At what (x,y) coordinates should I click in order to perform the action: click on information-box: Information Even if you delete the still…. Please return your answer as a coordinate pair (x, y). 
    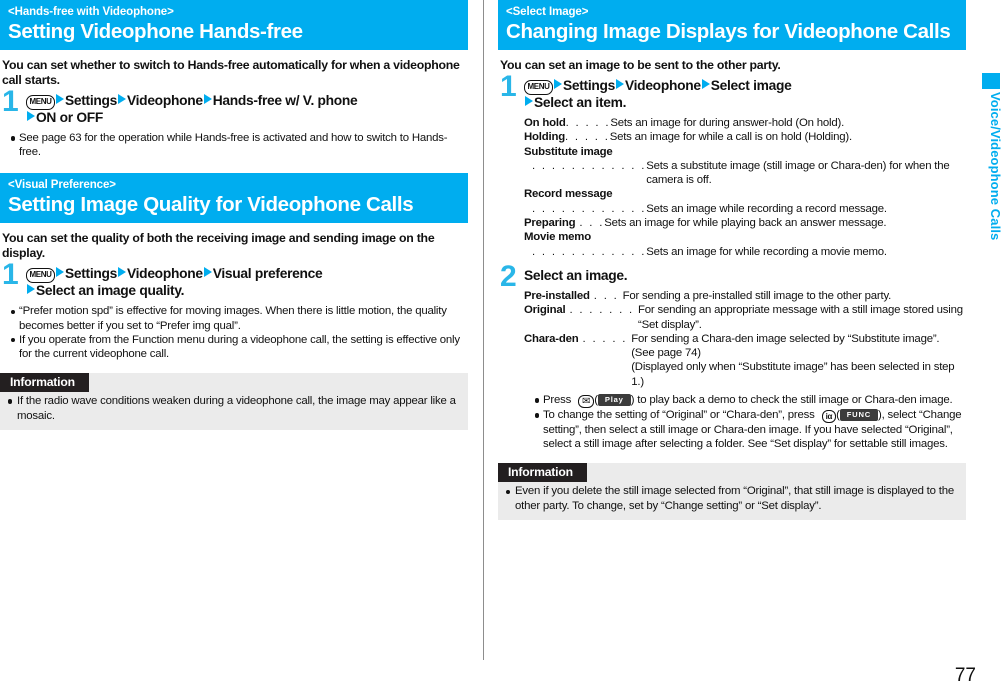
    Looking at the image, I should click on (732, 492).